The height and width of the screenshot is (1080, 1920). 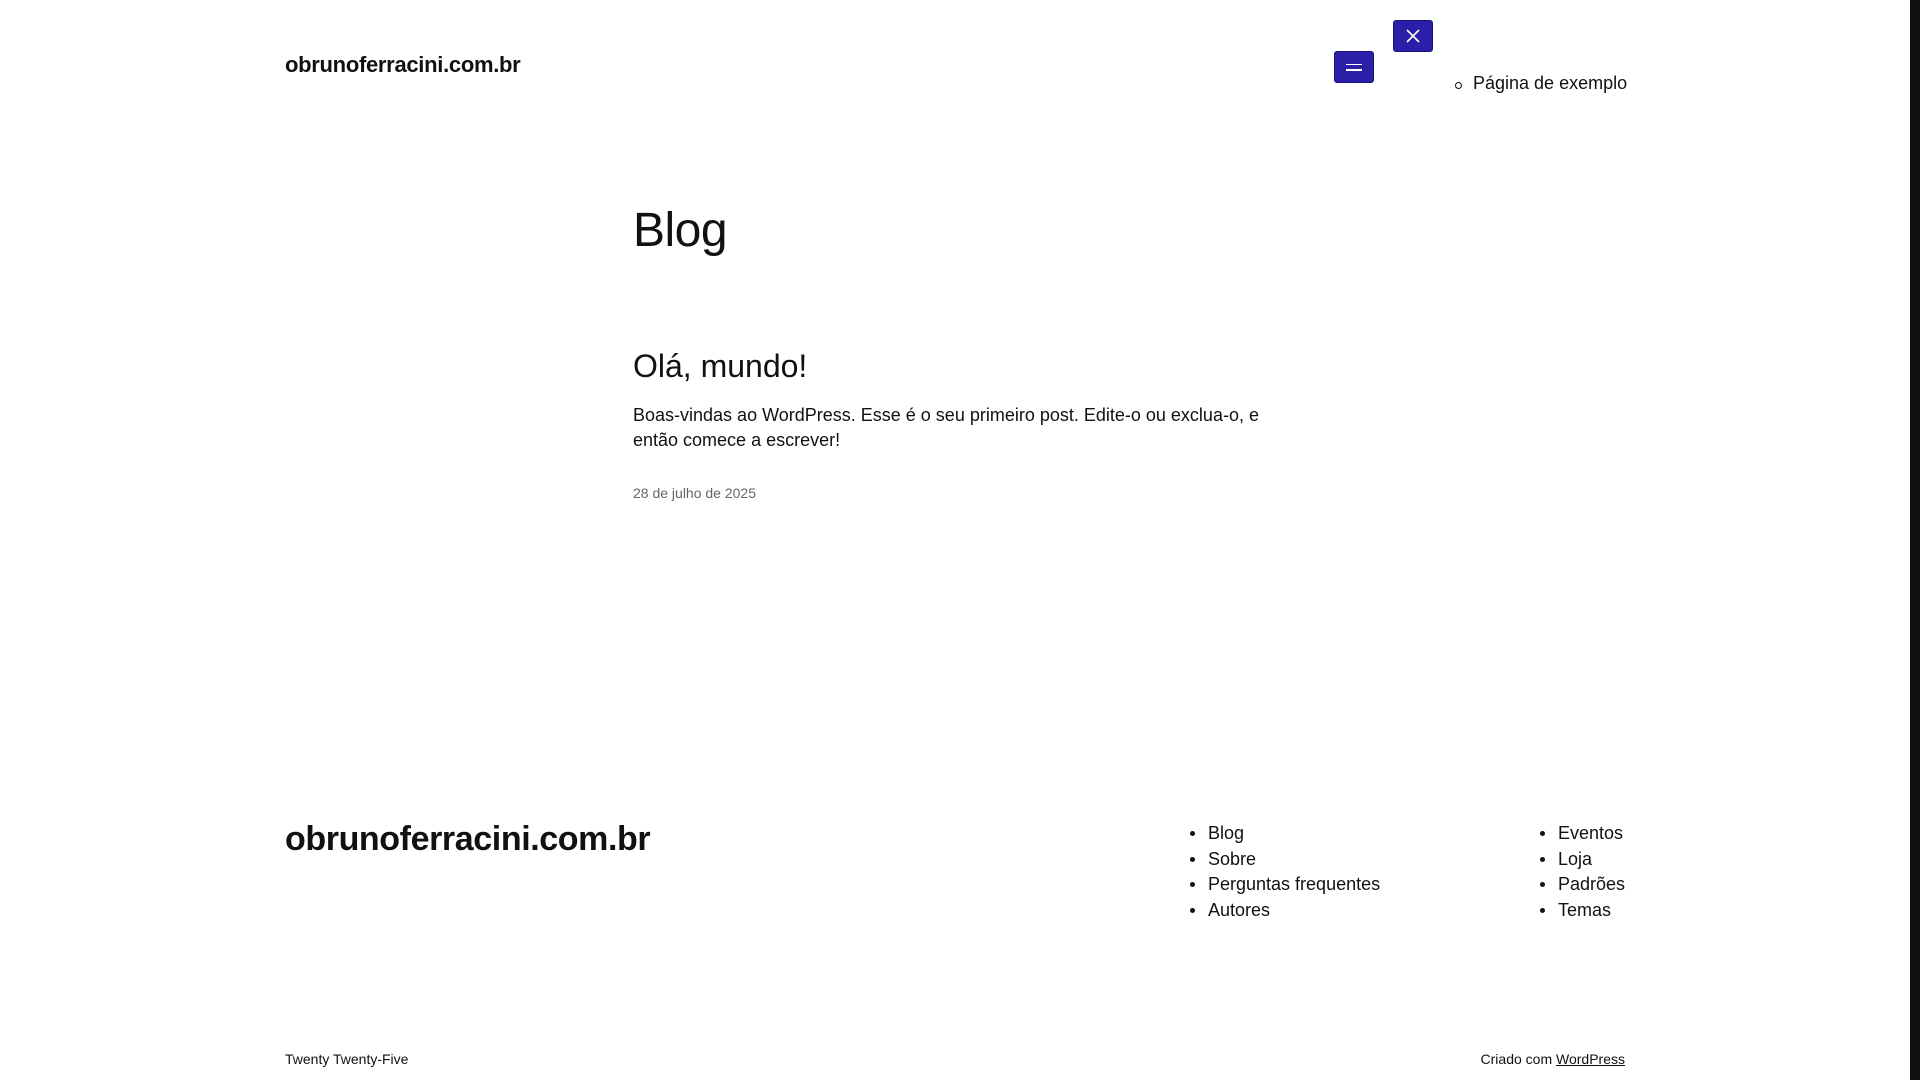 What do you see at coordinates (1516, 1059) in the screenshot?
I see `made-with-prefix: Criado com` at bounding box center [1516, 1059].